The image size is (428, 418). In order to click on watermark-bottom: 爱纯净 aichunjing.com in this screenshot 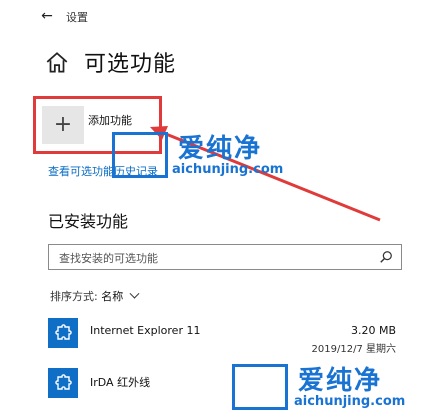, I will do `click(327, 388)`.